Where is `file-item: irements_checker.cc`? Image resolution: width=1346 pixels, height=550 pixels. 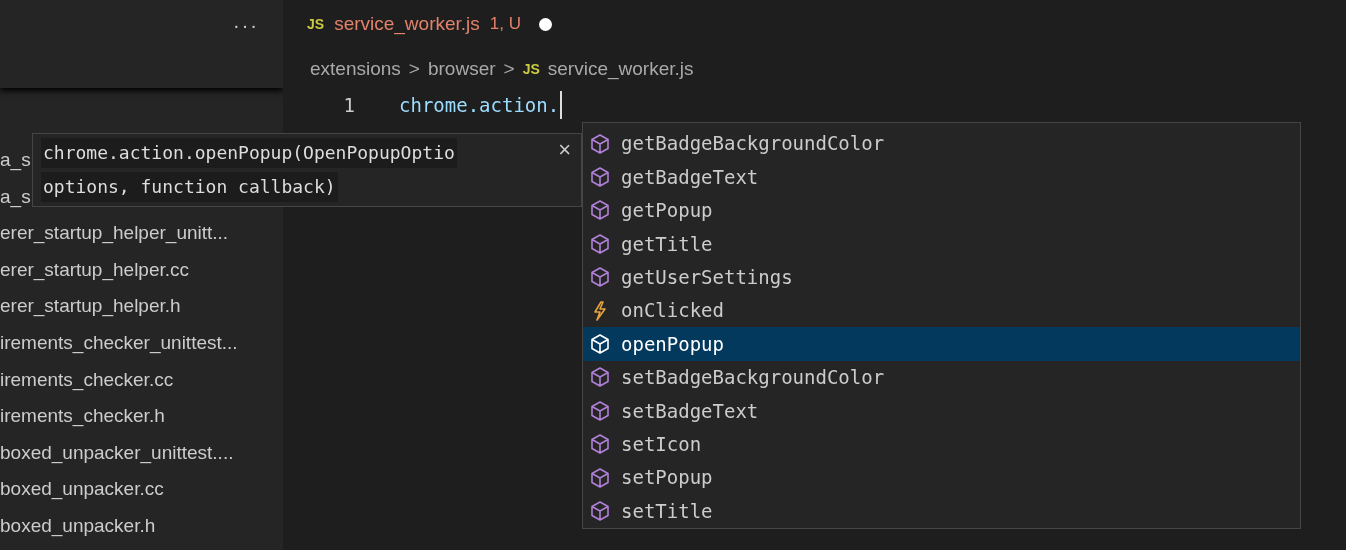 file-item: irements_checker.cc is located at coordinates (141, 380).